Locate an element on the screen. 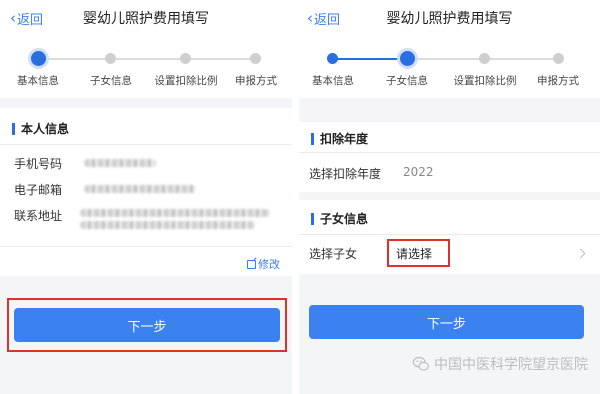  child-info-card: 子女信息 选择子女 请选择 is located at coordinates (449, 237).